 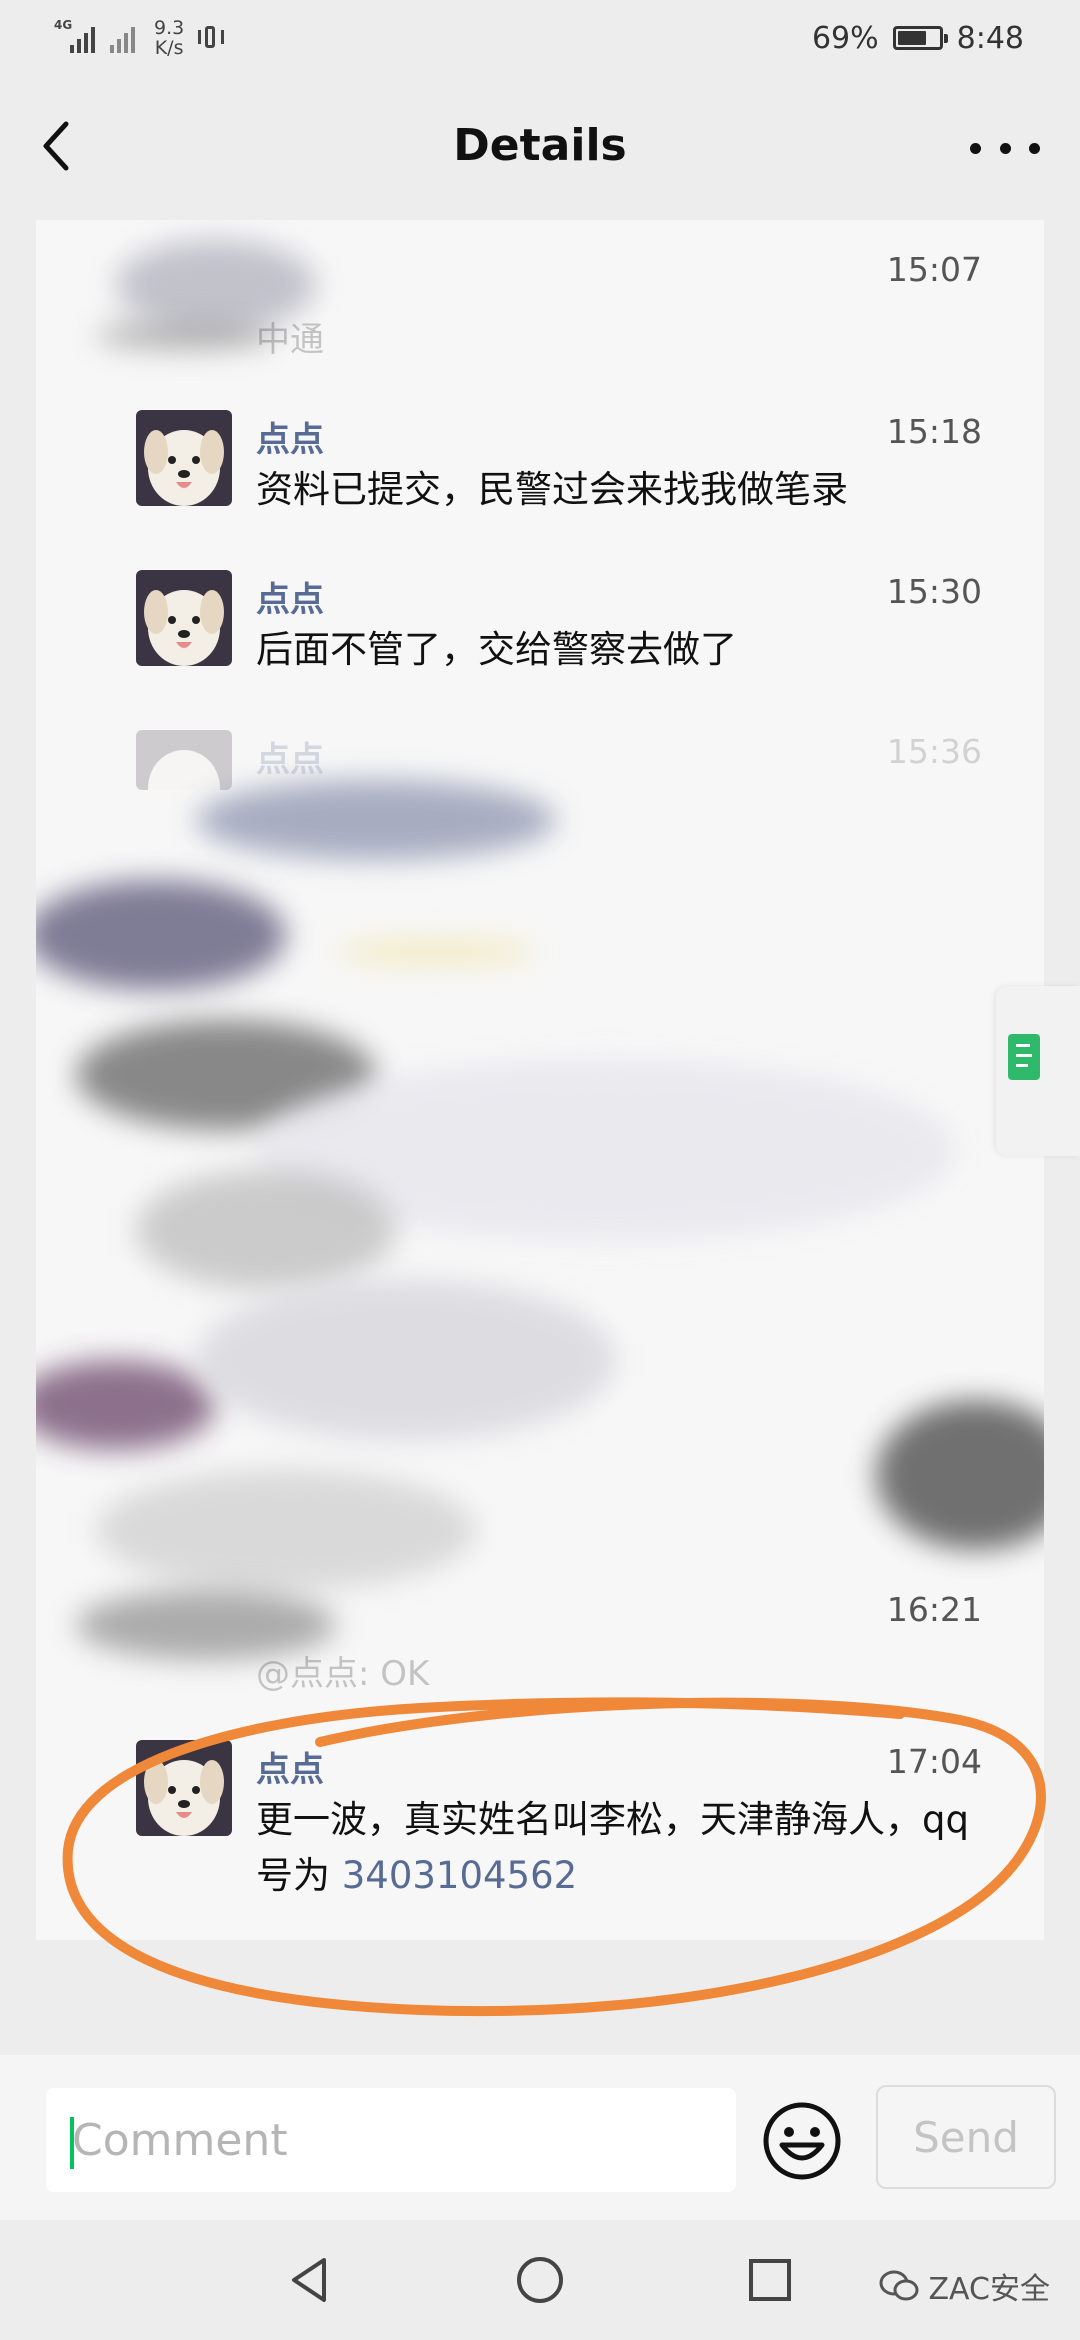 I want to click on status-left: 4G 9.3 K/s, so click(x=139, y=38).